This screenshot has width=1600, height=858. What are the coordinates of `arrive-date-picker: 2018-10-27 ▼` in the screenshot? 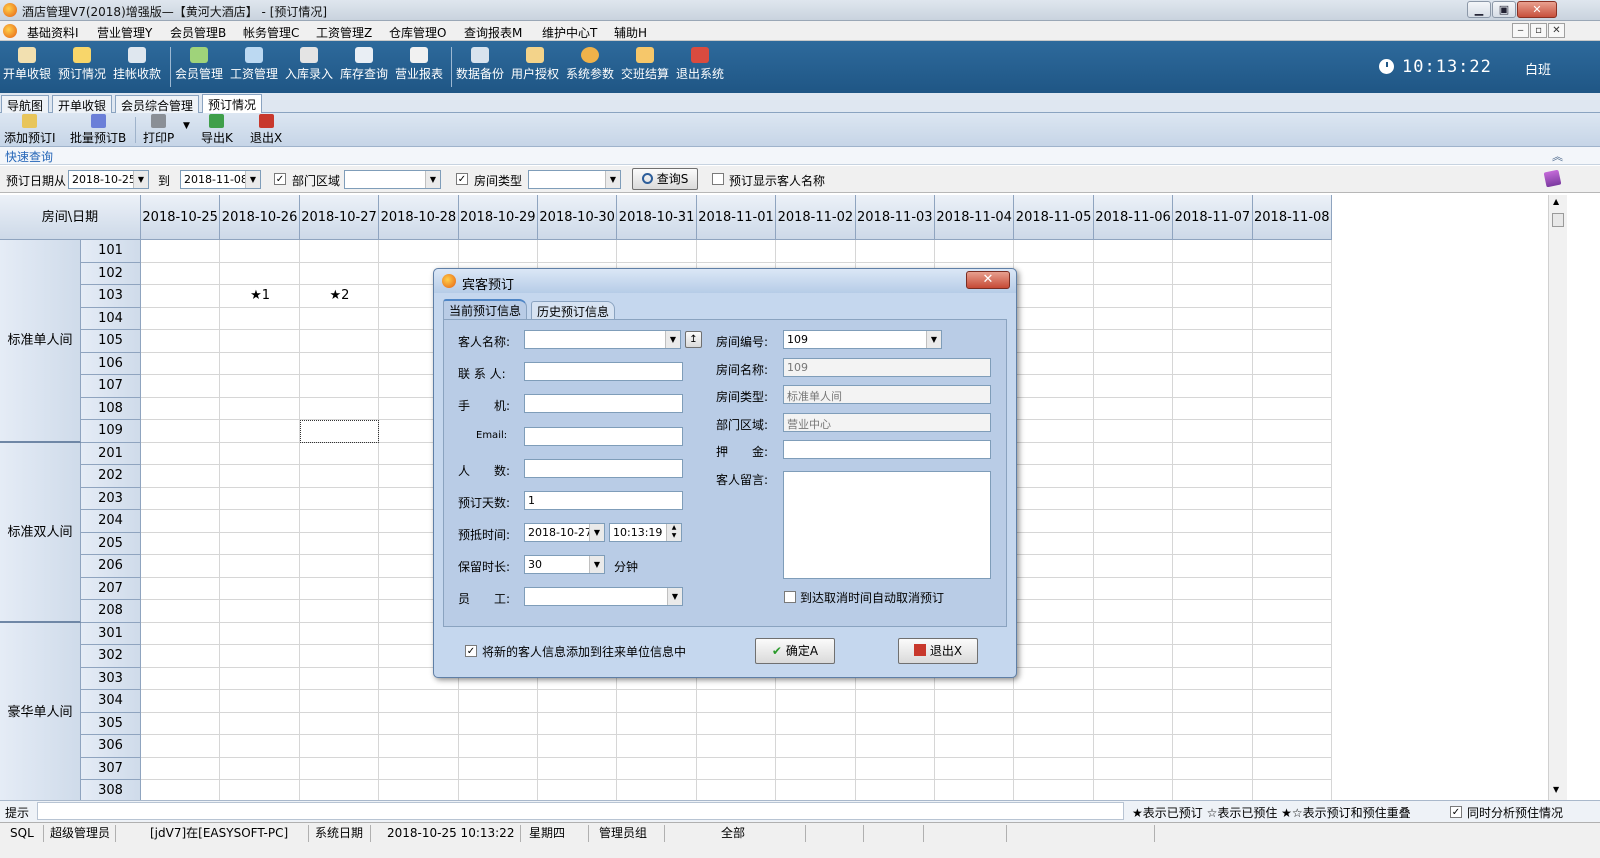 It's located at (564, 532).